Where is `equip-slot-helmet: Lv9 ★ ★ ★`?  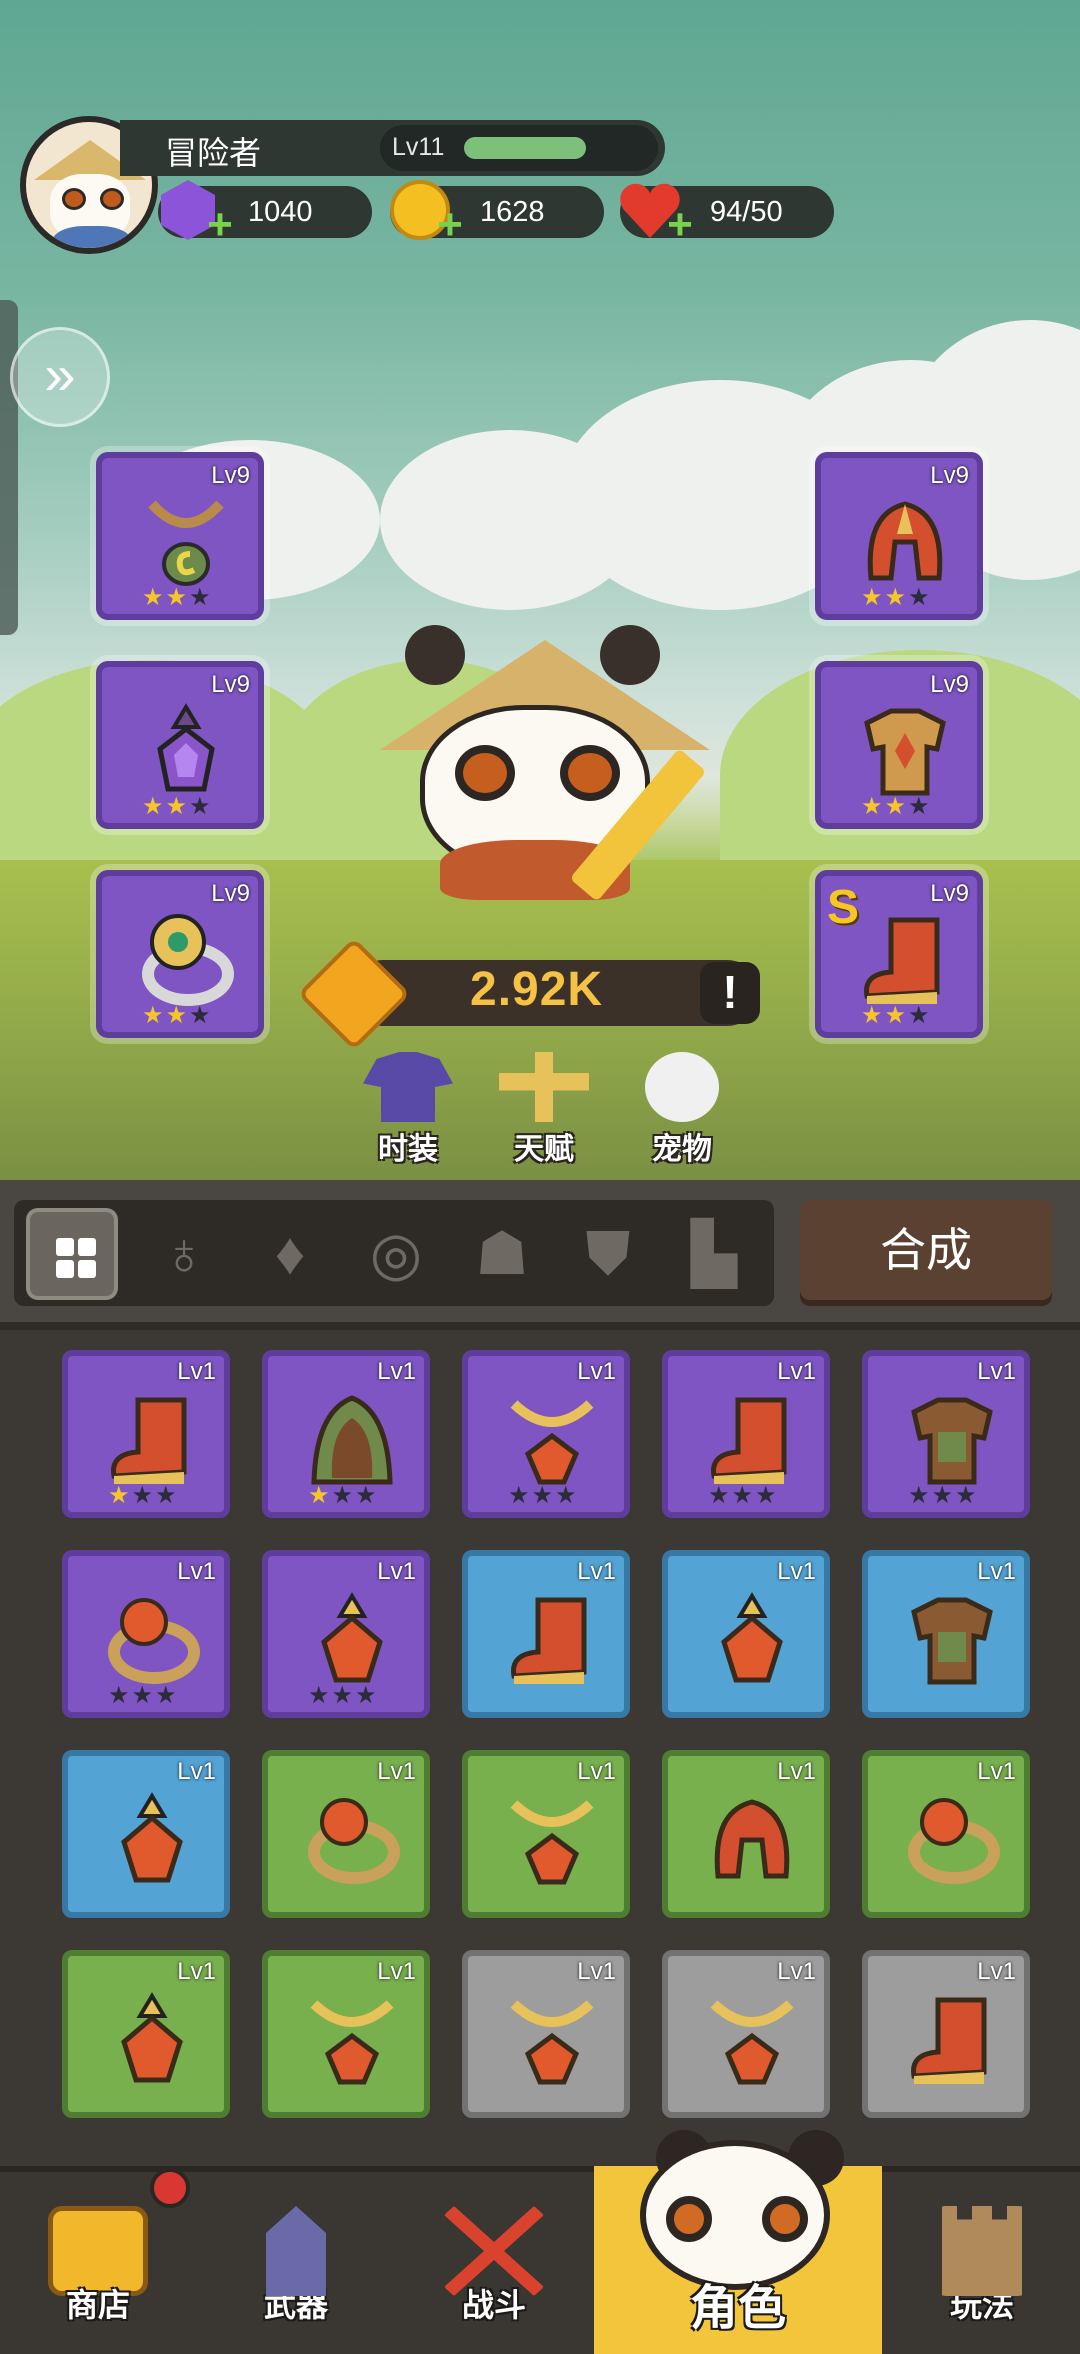
equip-slot-helmet: Lv9 ★ ★ ★ is located at coordinates (899, 536).